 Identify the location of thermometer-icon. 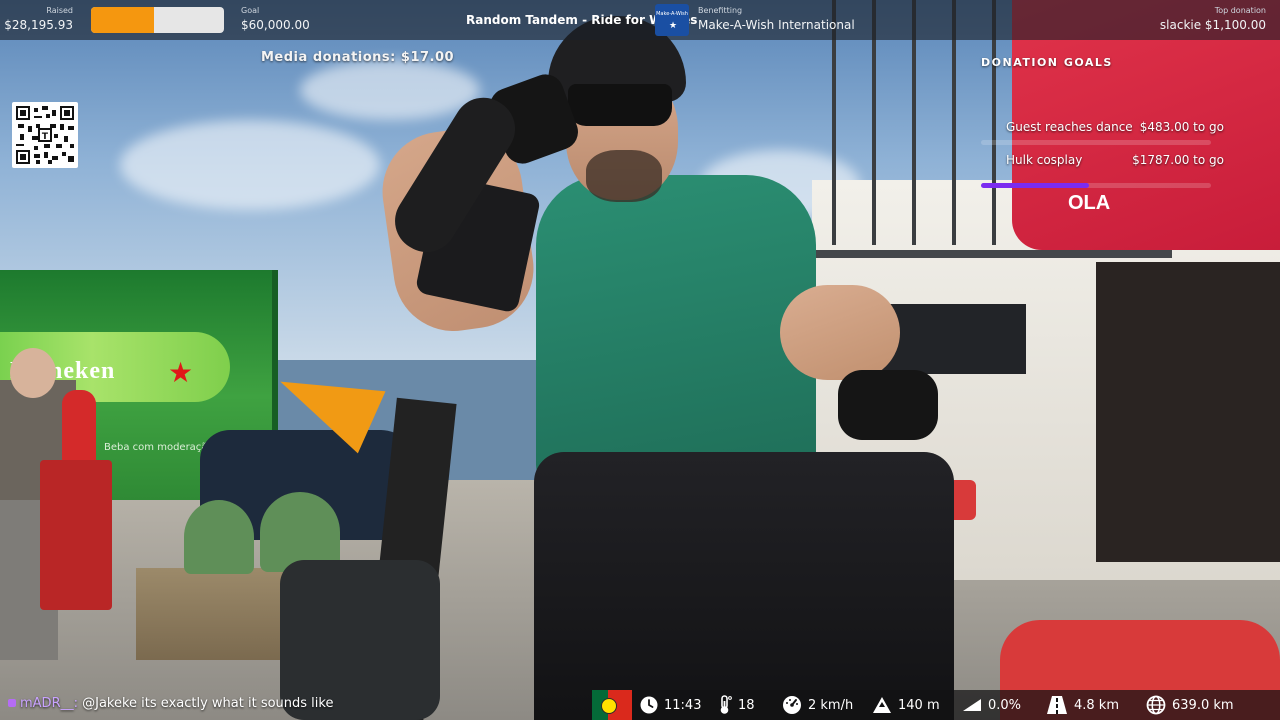
(726, 704).